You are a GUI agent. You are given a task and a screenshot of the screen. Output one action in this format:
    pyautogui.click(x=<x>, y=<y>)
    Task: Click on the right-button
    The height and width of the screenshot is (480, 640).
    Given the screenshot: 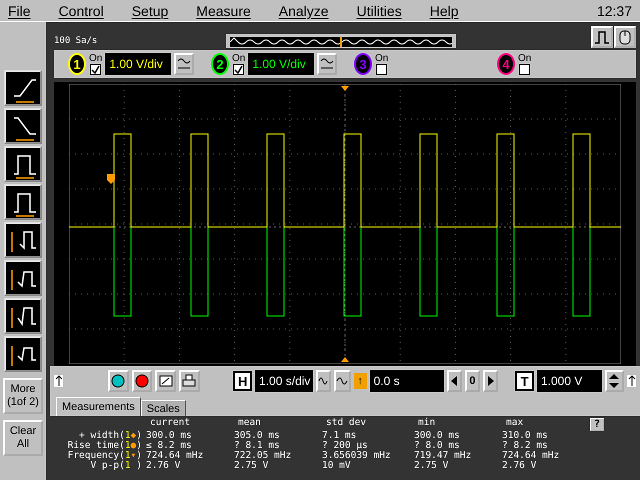 What is the action you would take?
    pyautogui.click(x=490, y=381)
    